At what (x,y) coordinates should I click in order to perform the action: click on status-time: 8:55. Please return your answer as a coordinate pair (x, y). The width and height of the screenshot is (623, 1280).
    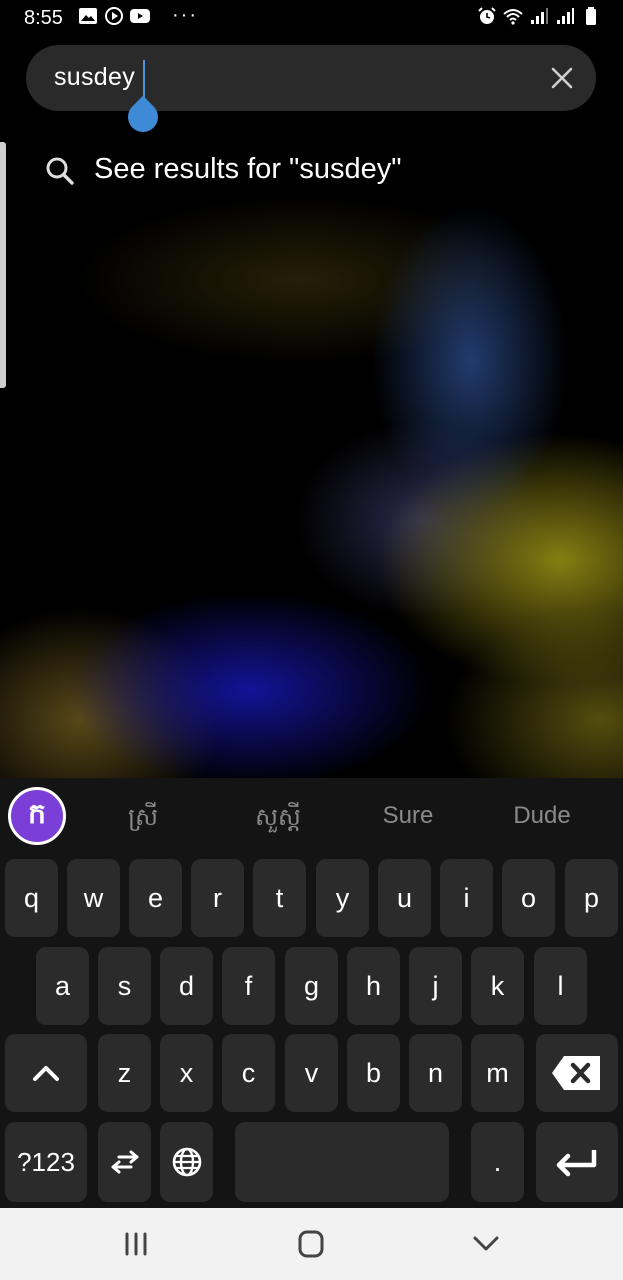
    Looking at the image, I should click on (43, 18).